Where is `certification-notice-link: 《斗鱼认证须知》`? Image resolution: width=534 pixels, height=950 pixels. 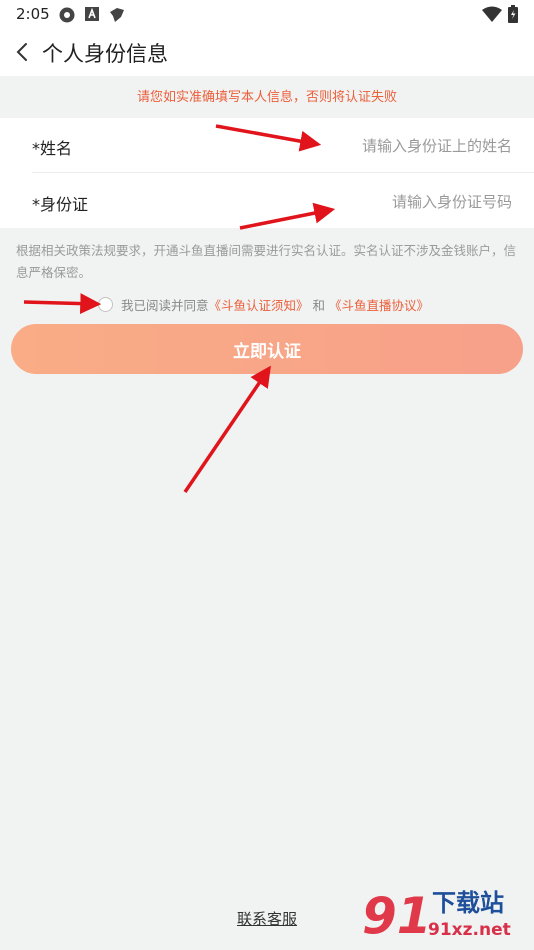
certification-notice-link: 《斗鱼认证须知》 is located at coordinates (259, 304).